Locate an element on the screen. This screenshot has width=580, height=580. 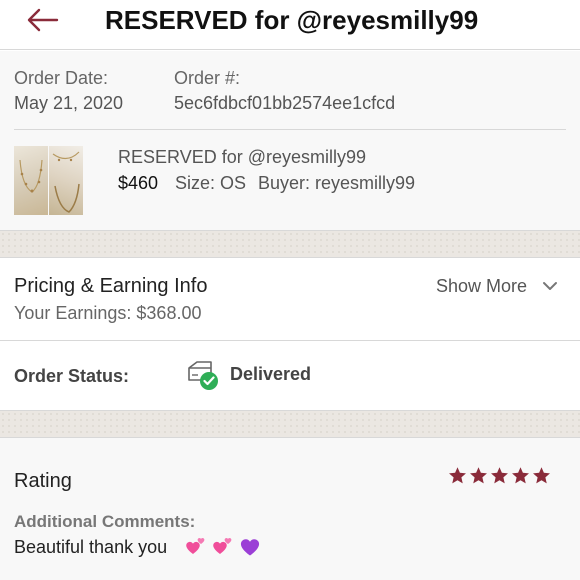
item-price: $460 is located at coordinates (138, 183).